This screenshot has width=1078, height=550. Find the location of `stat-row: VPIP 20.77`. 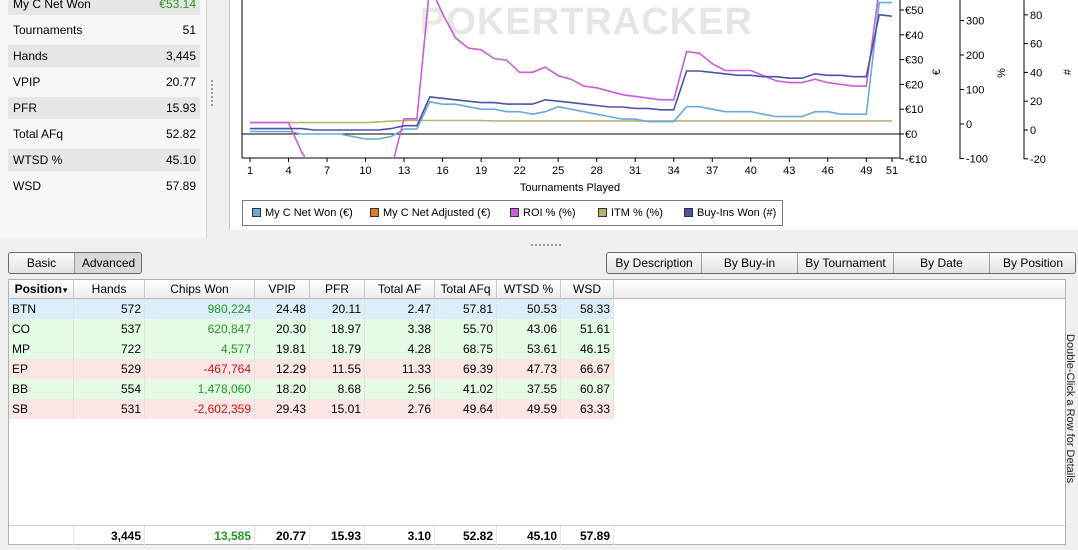

stat-row: VPIP 20.77 is located at coordinates (104, 82).